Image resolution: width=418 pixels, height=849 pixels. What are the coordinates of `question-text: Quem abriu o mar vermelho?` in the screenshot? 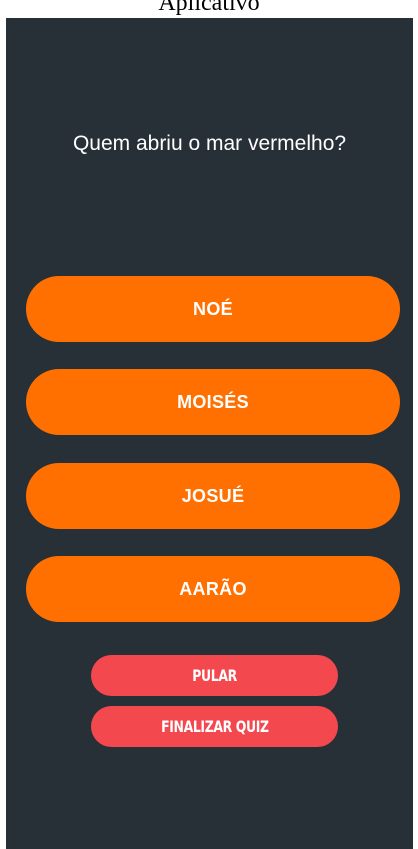 It's located at (209, 143).